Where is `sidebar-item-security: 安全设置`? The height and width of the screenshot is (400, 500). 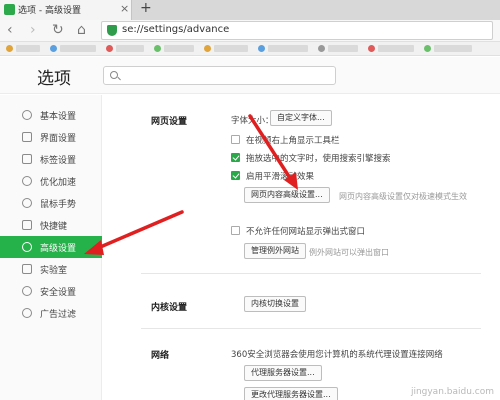
sidebar-item-security: 安全设置 is located at coordinates (51, 291).